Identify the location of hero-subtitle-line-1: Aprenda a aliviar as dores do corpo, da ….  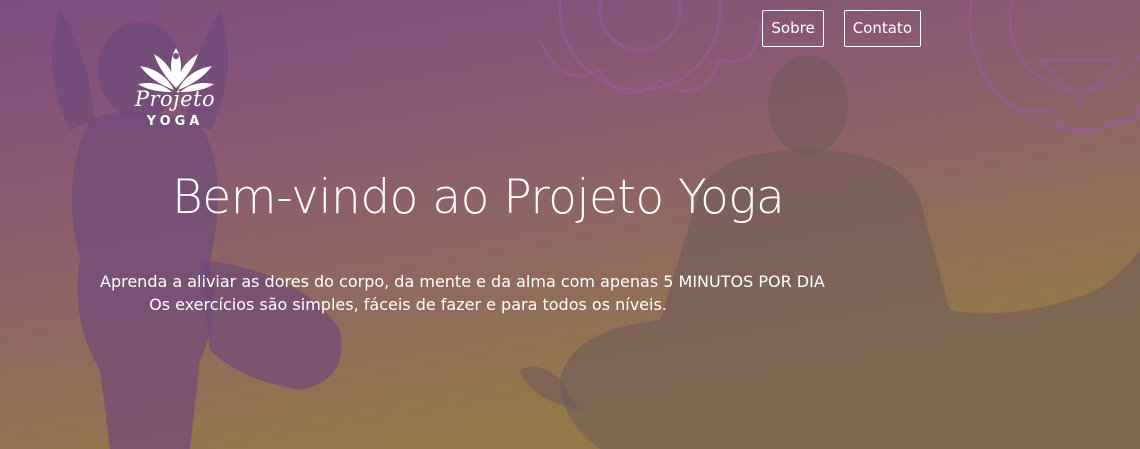
(462, 281).